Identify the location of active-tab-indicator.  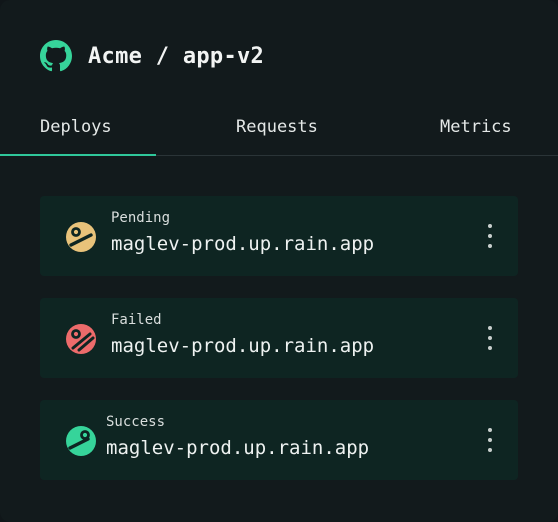
(78, 155).